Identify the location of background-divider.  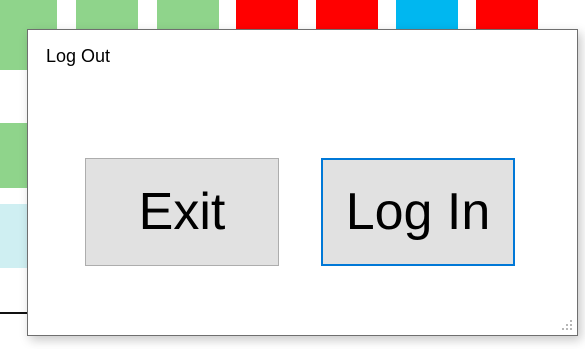
(15, 313).